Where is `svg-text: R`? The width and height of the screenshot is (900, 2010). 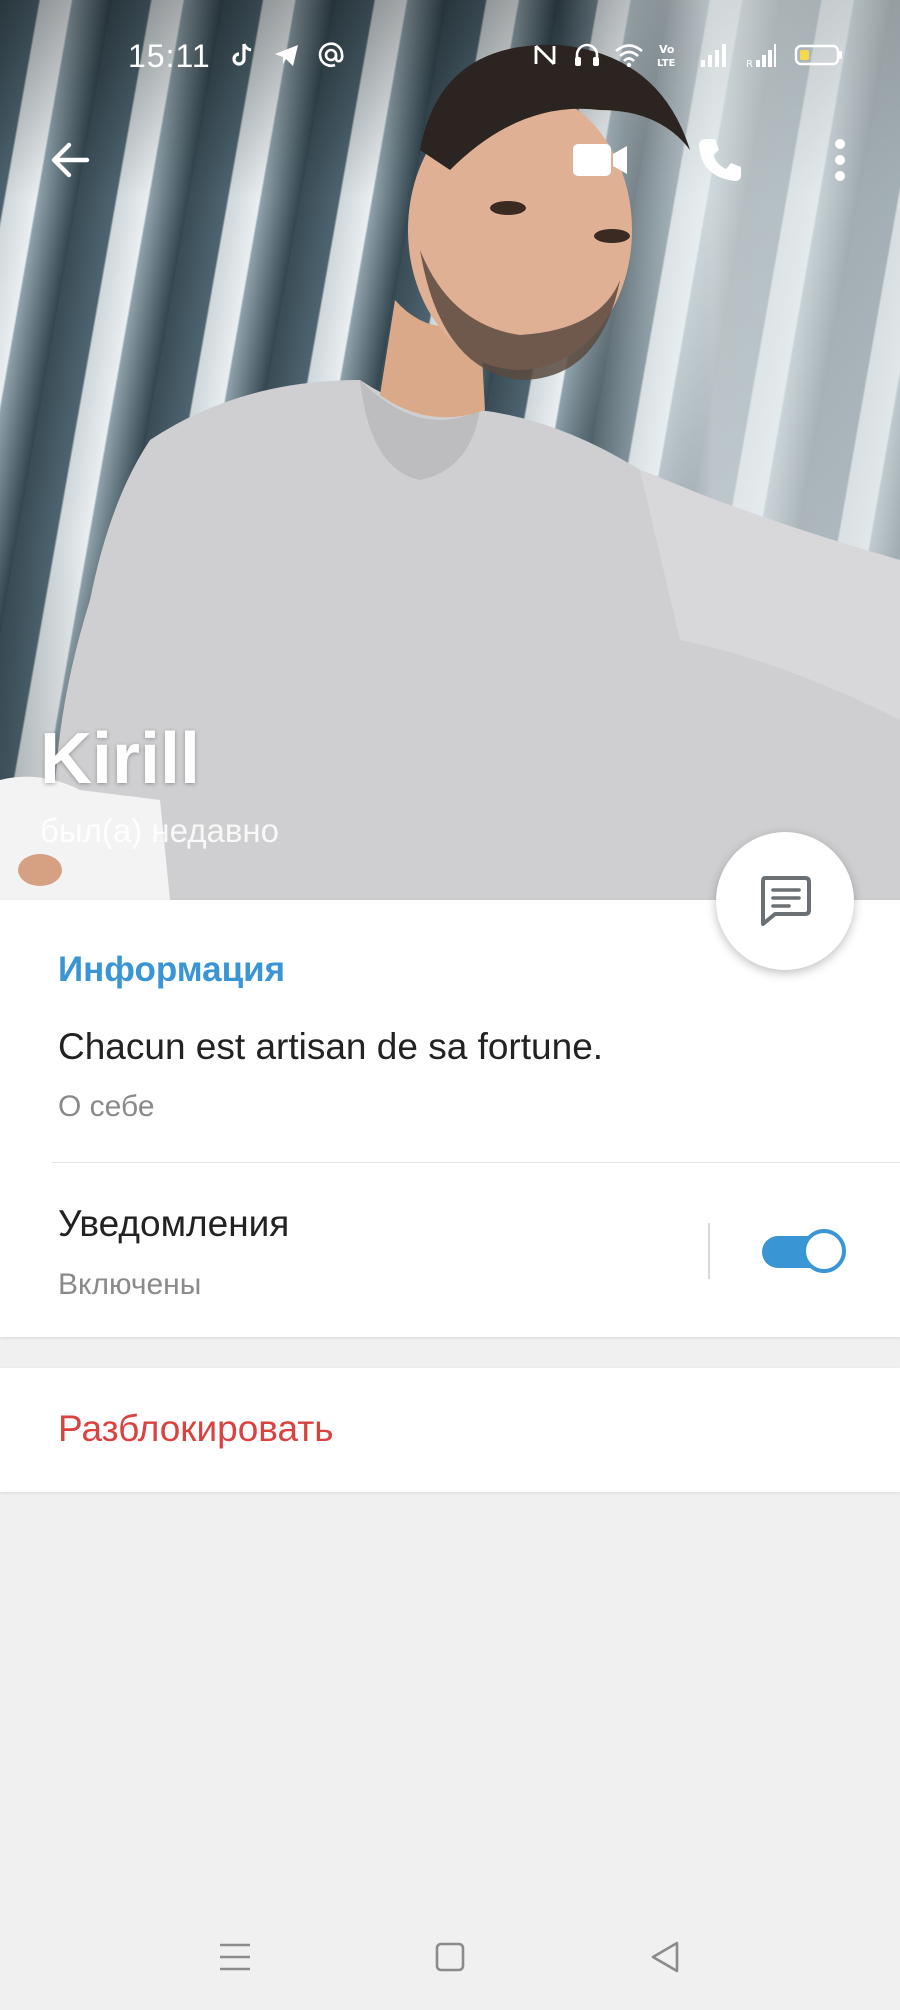
svg-text: R is located at coordinates (749, 64).